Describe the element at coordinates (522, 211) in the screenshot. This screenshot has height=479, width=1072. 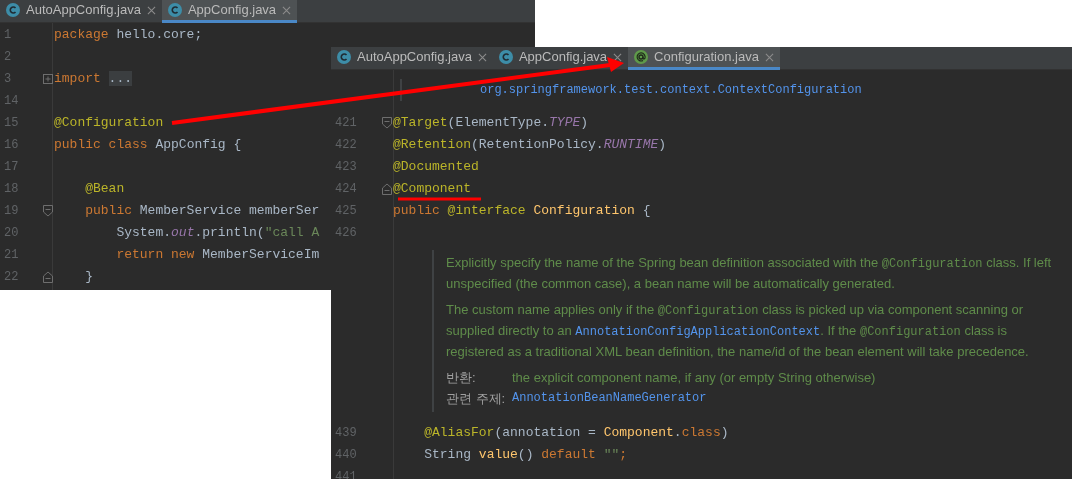
I see `code-line: public @interface Configuration {` at that location.